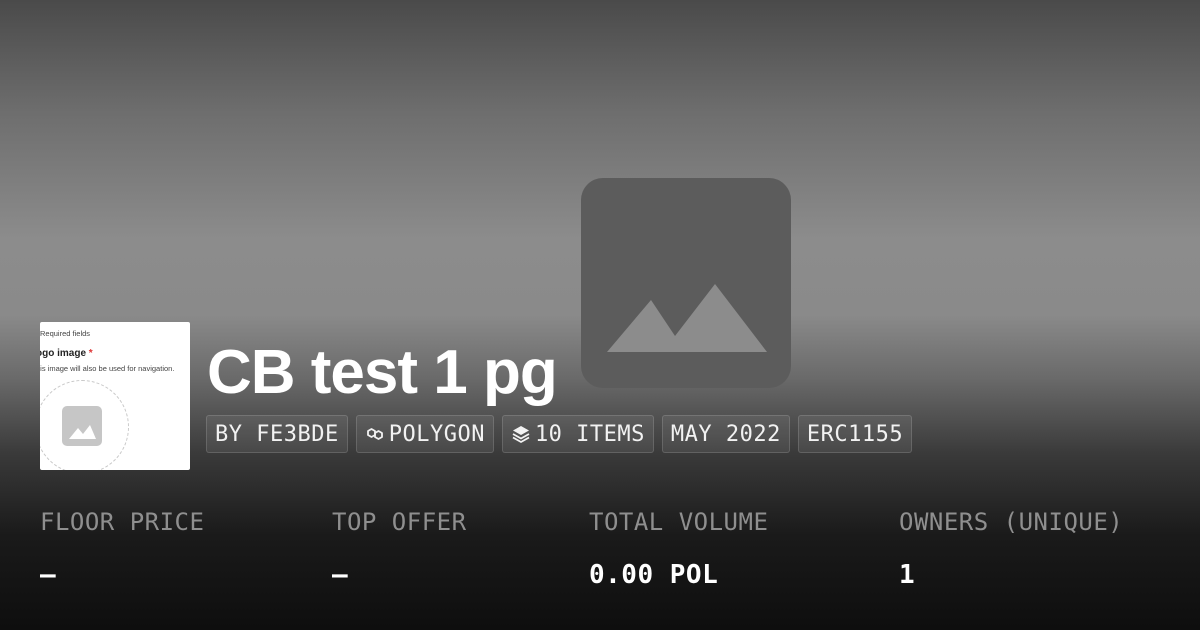 This screenshot has width=1200, height=630. I want to click on top-offer-stat: TOP OFFER –, so click(399, 549).